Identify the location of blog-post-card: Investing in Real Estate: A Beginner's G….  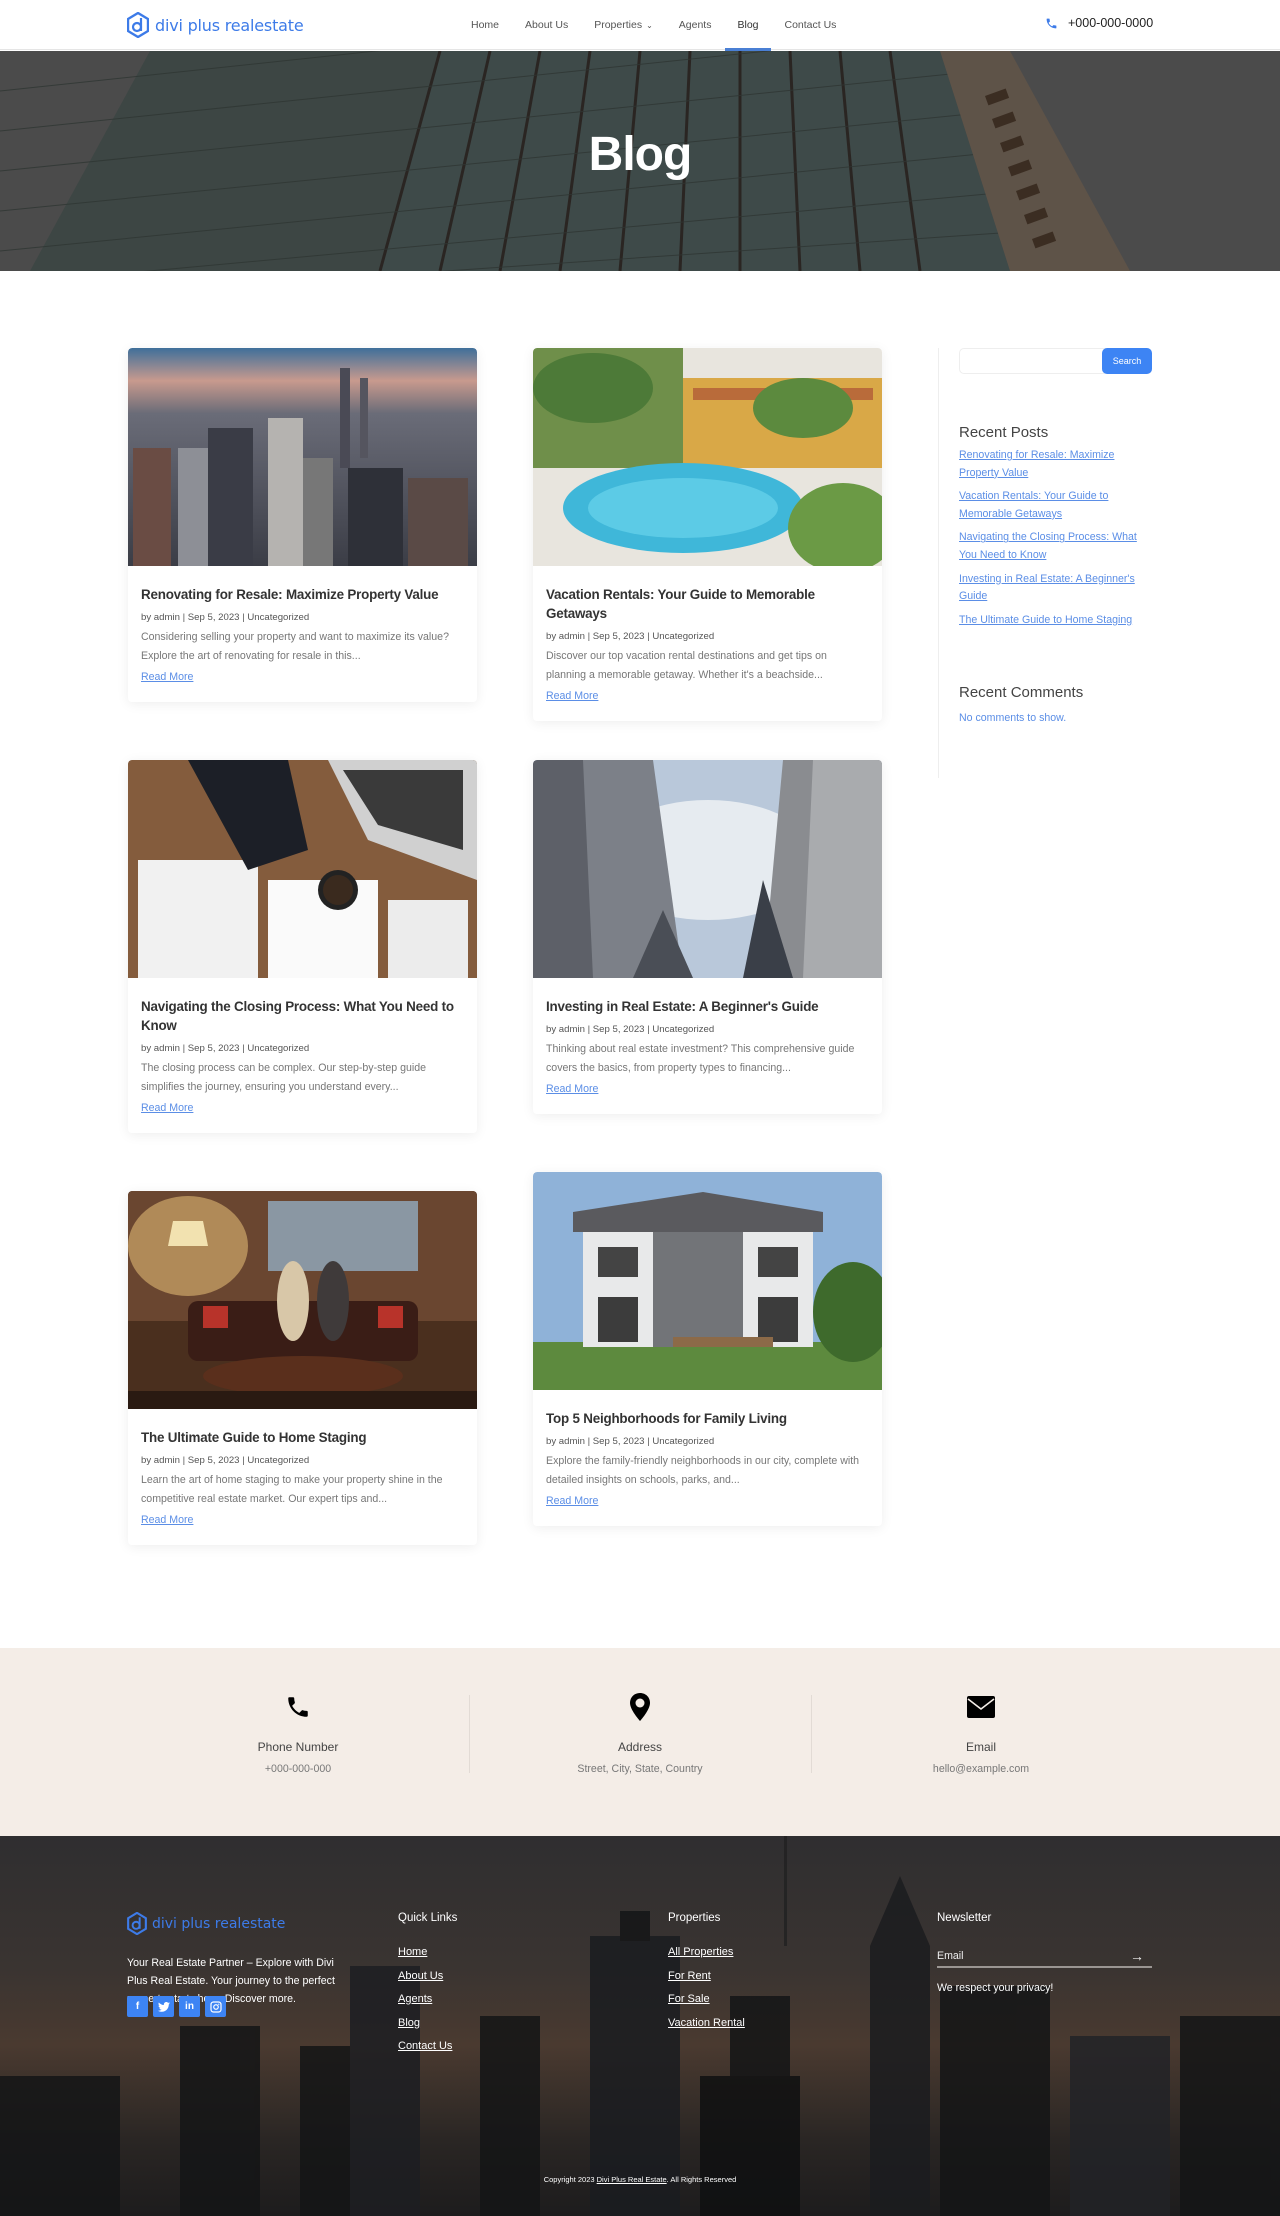
(707, 937).